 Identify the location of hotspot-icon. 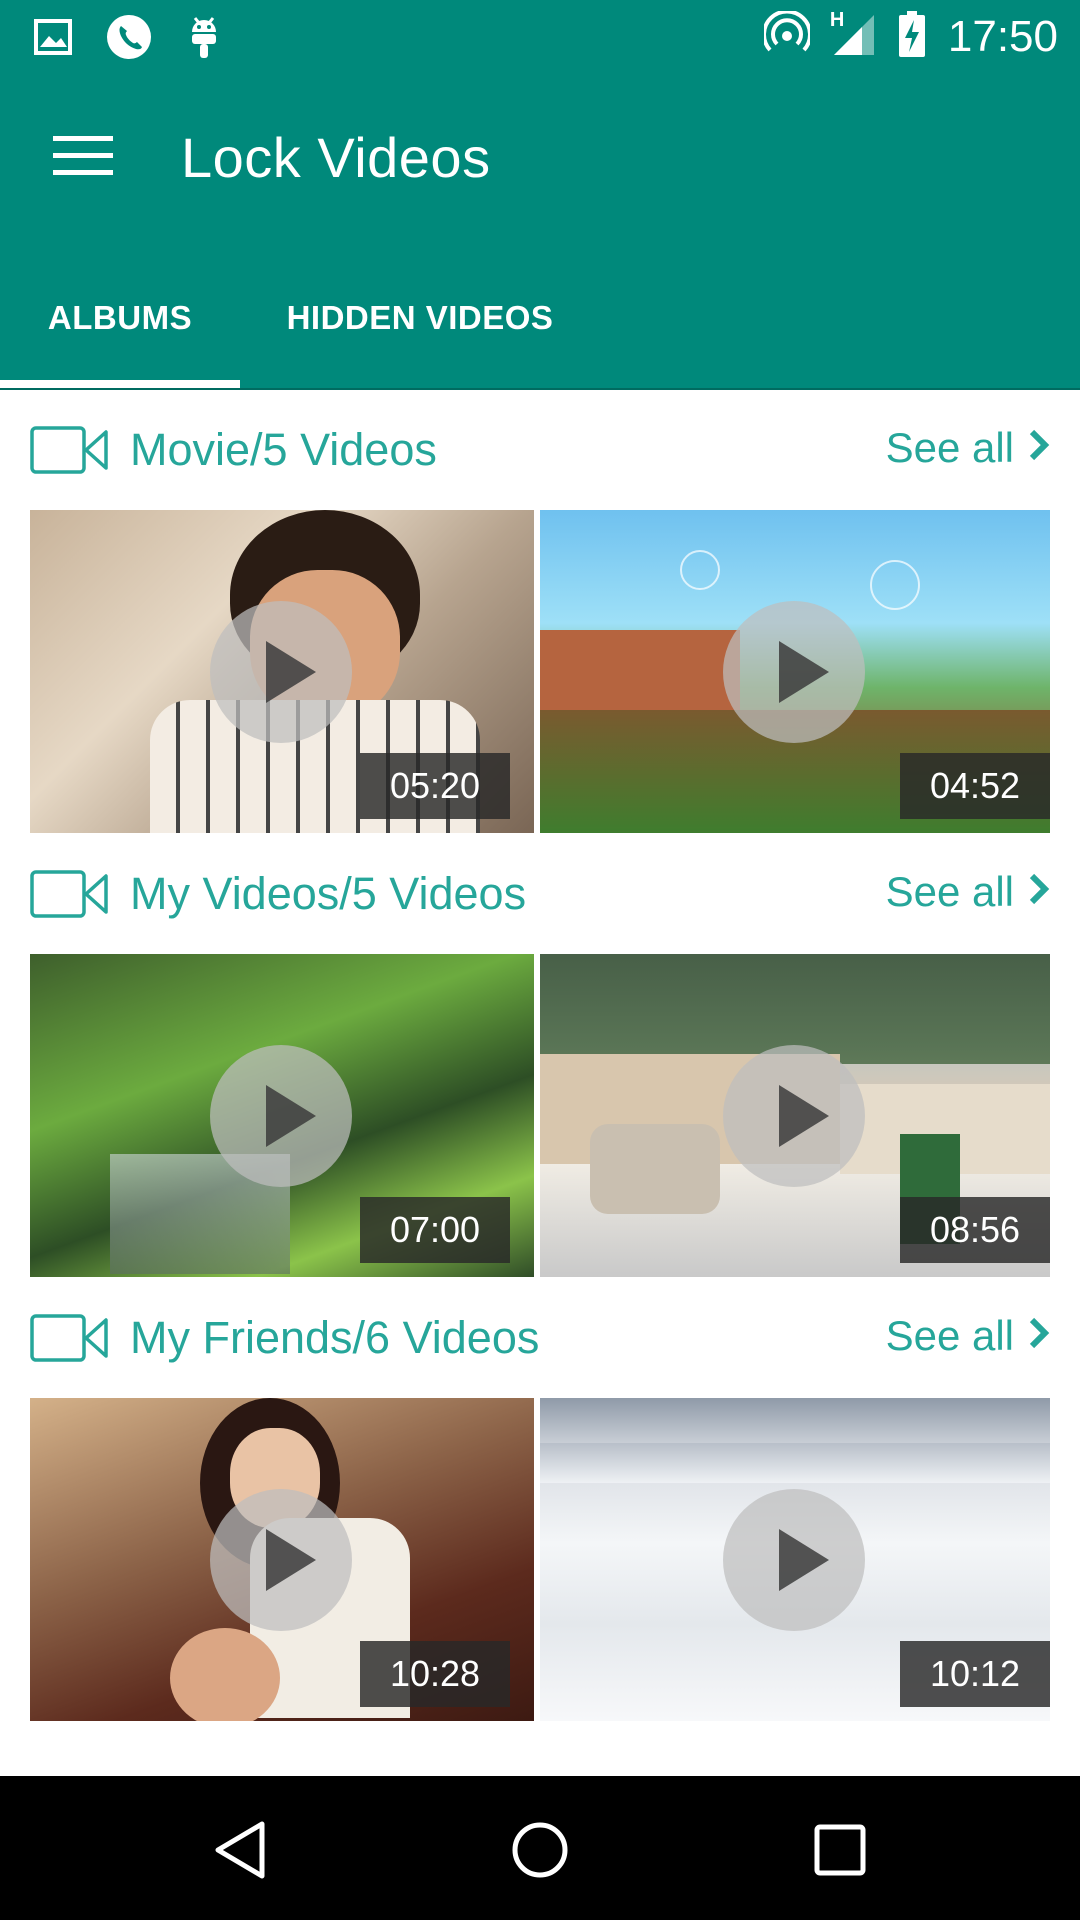
(786, 35).